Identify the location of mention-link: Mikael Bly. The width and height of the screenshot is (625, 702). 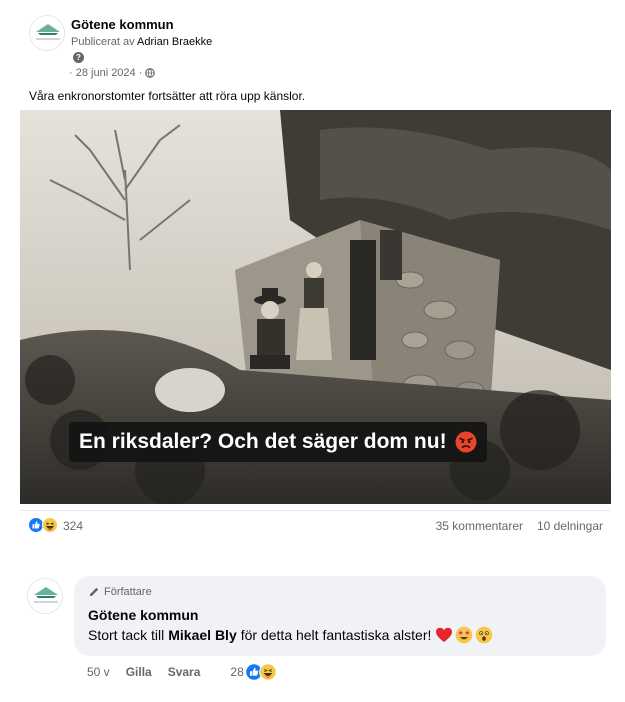
(202, 635).